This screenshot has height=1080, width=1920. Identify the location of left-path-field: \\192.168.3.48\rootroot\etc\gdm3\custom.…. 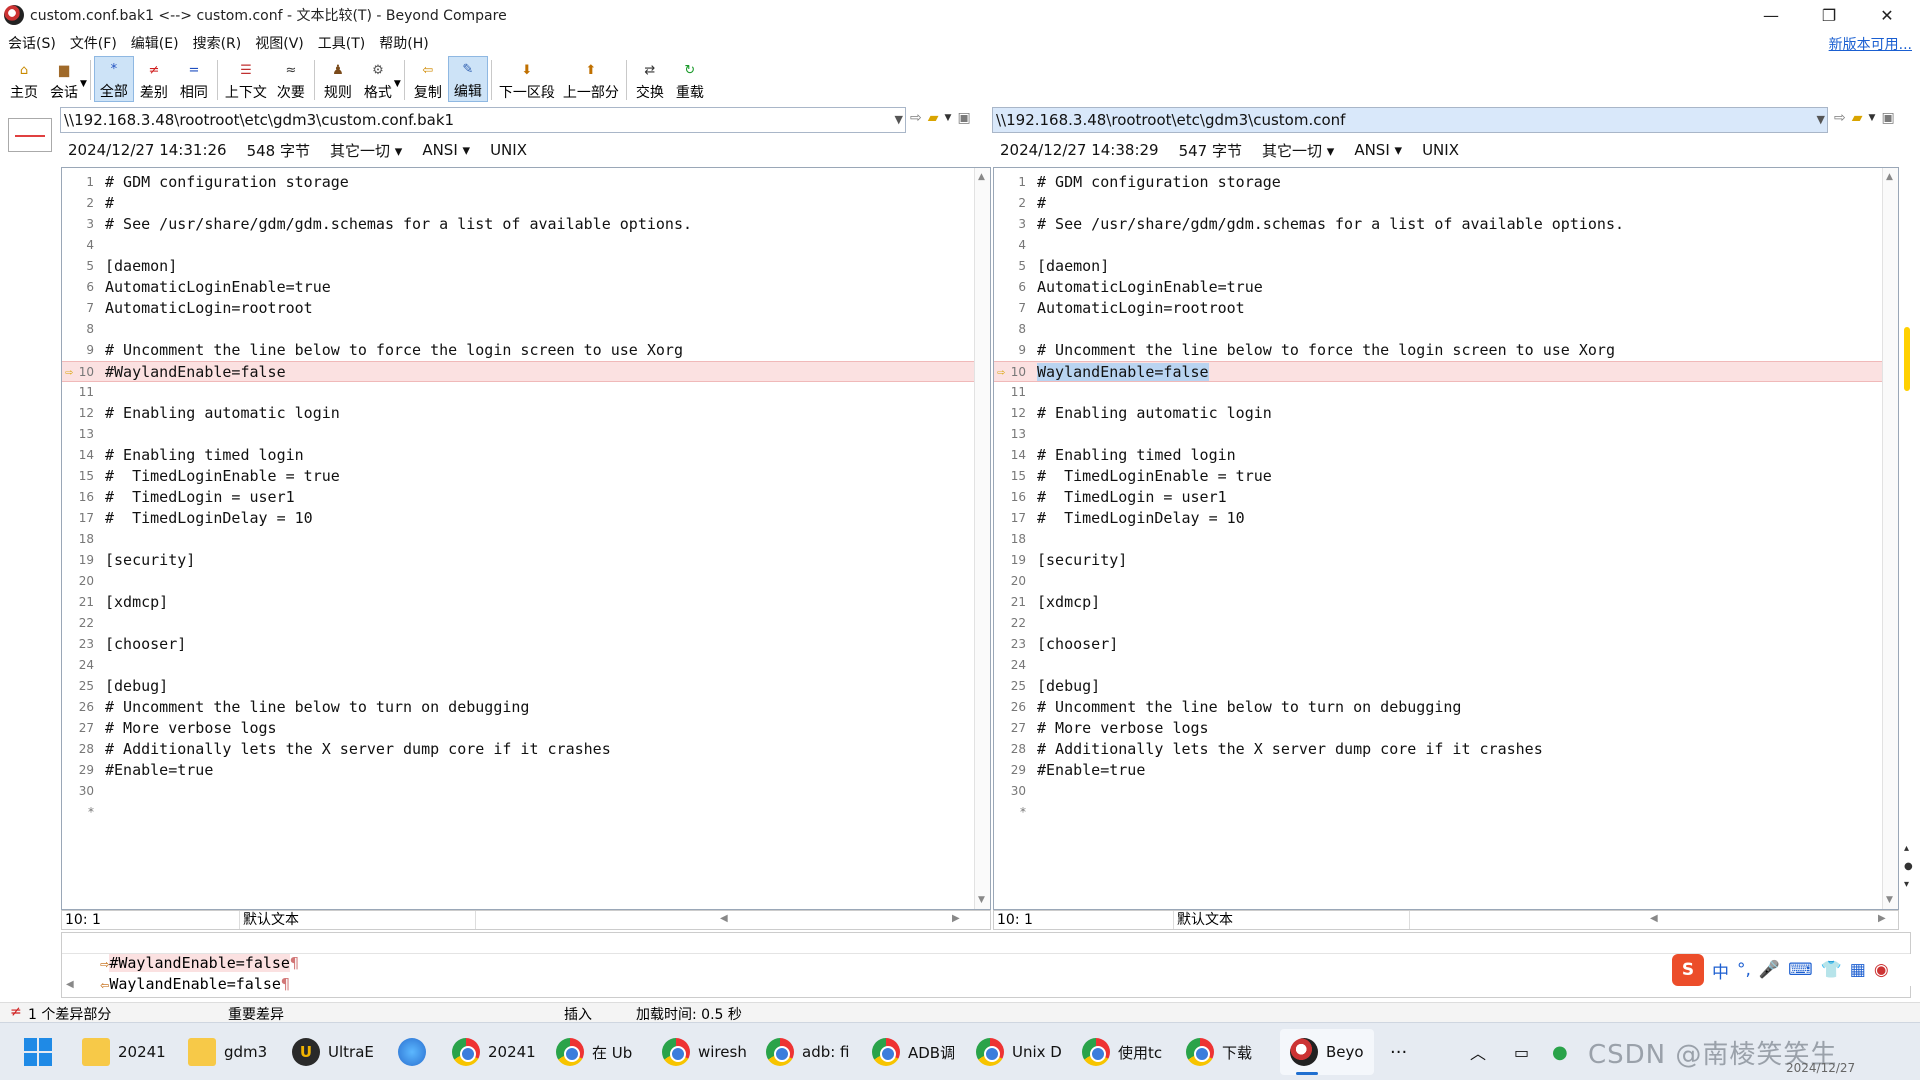
(483, 120).